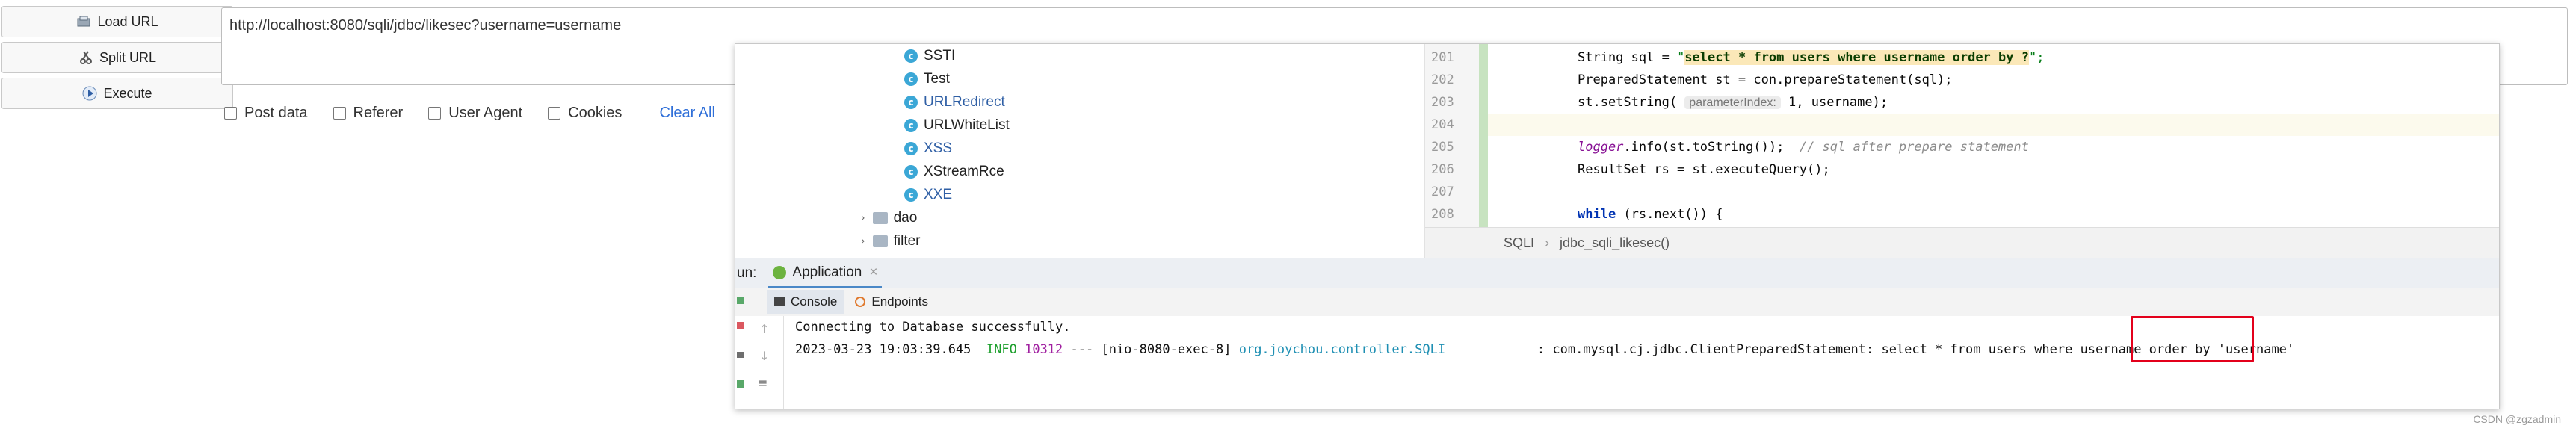 The height and width of the screenshot is (428, 2576). I want to click on soft-wrap-icon: ≡, so click(762, 383).